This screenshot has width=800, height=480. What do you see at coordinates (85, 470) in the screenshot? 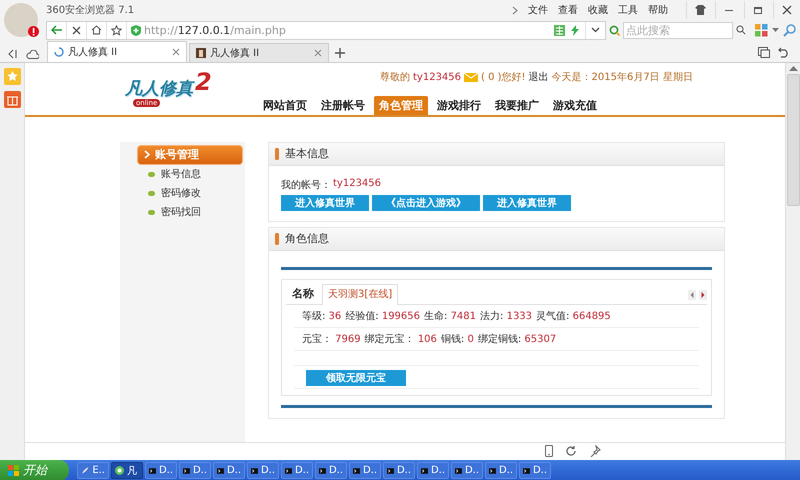
I see `feather-icon` at bounding box center [85, 470].